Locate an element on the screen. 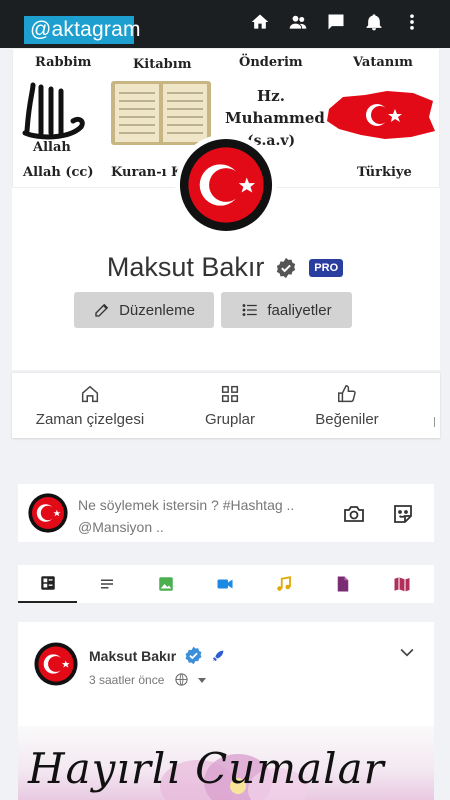  more-vertical-icon is located at coordinates (412, 24).